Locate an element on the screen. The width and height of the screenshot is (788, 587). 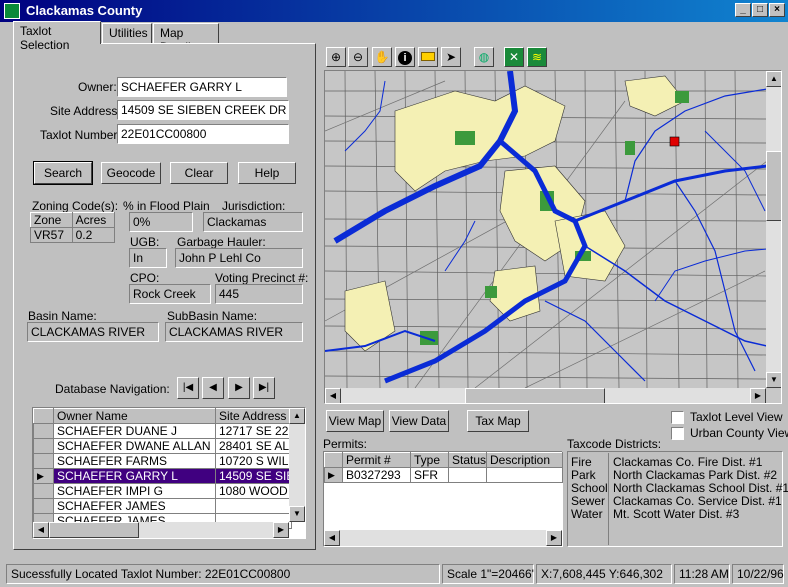
site-address-field: 14509 SE SIEBEN CREEK DR C is located at coordinates (203, 110).